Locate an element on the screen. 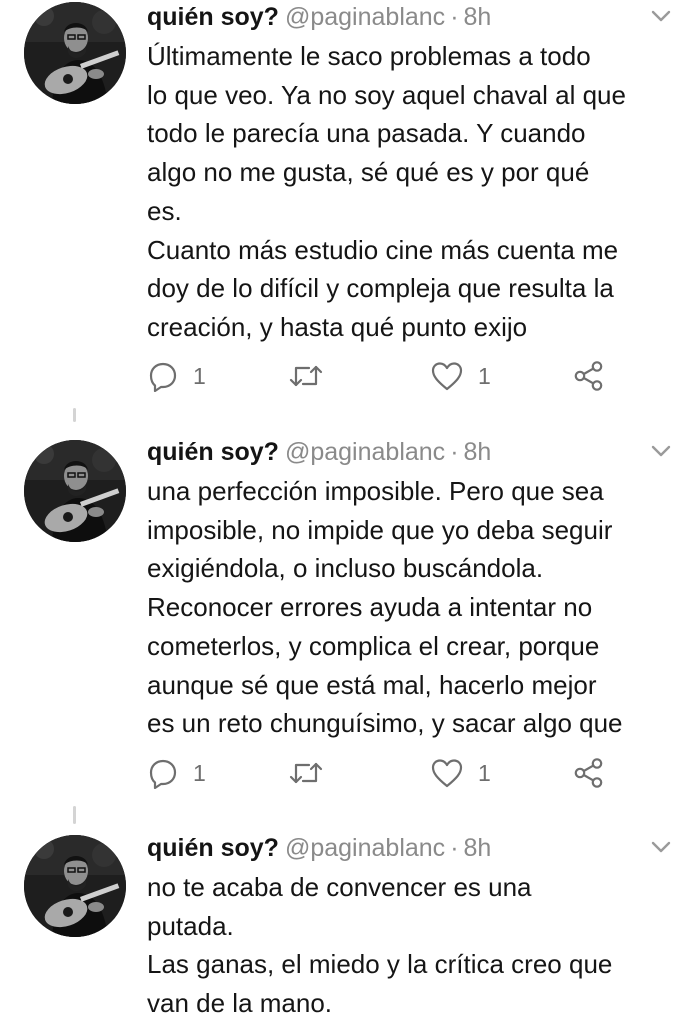 The width and height of the screenshot is (695, 1024). tweet-text-line: cometerlos, y complica el crear, porque is located at coordinates (373, 645).